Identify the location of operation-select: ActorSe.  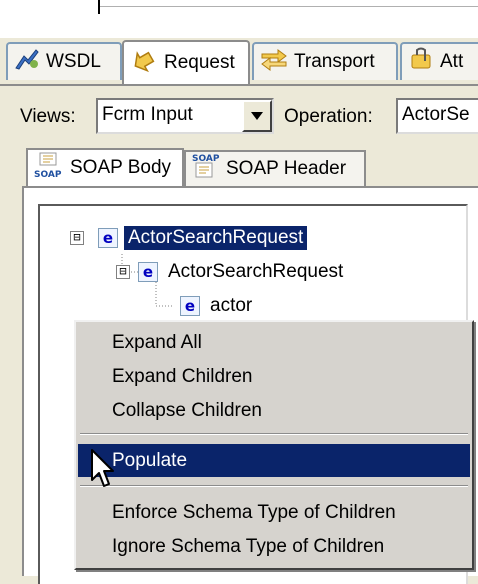
(437, 116).